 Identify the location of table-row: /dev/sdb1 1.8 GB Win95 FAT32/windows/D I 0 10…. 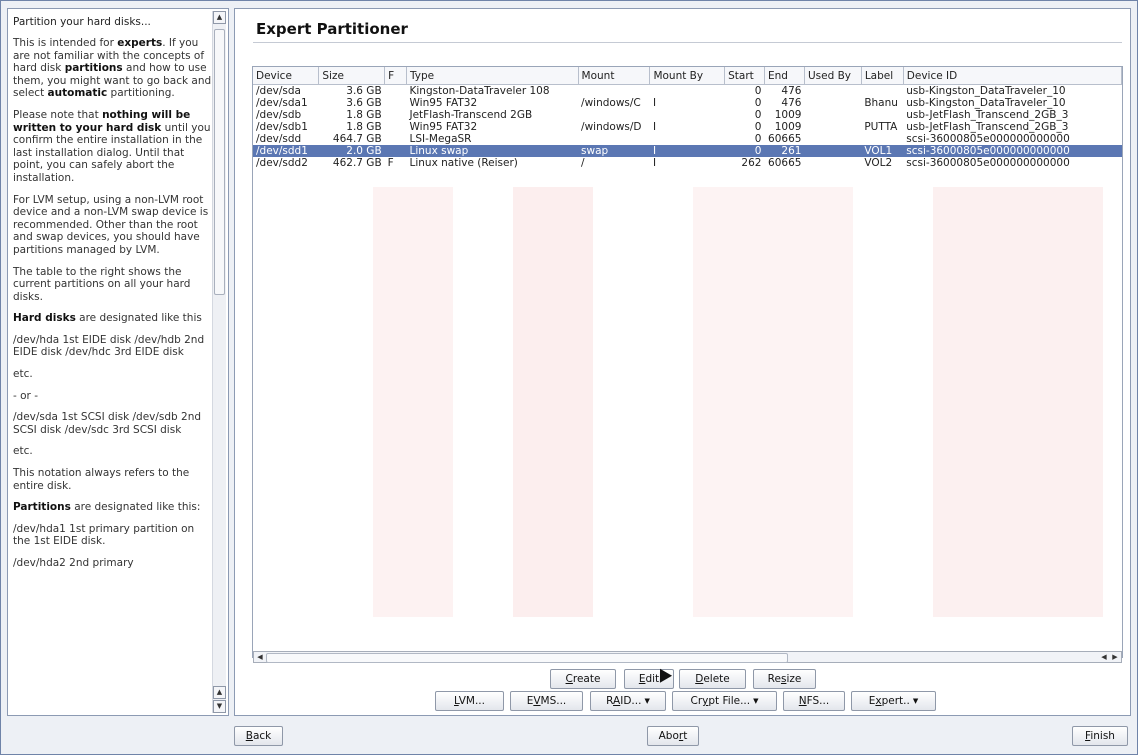
(687, 127).